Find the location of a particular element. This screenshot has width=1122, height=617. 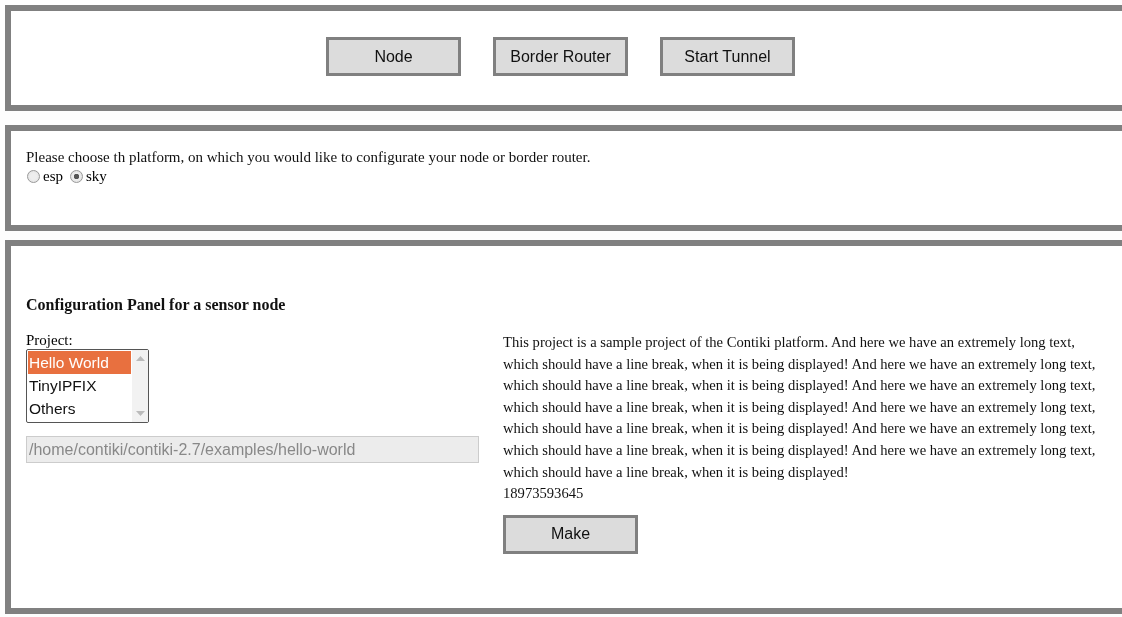

panel-heading: Configuration Panel for a sensor node is located at coordinates (156, 305).